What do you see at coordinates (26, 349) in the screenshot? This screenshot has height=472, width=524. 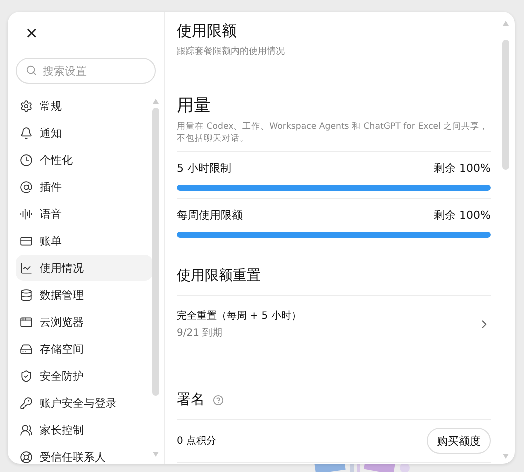 I see `drive-icon` at bounding box center [26, 349].